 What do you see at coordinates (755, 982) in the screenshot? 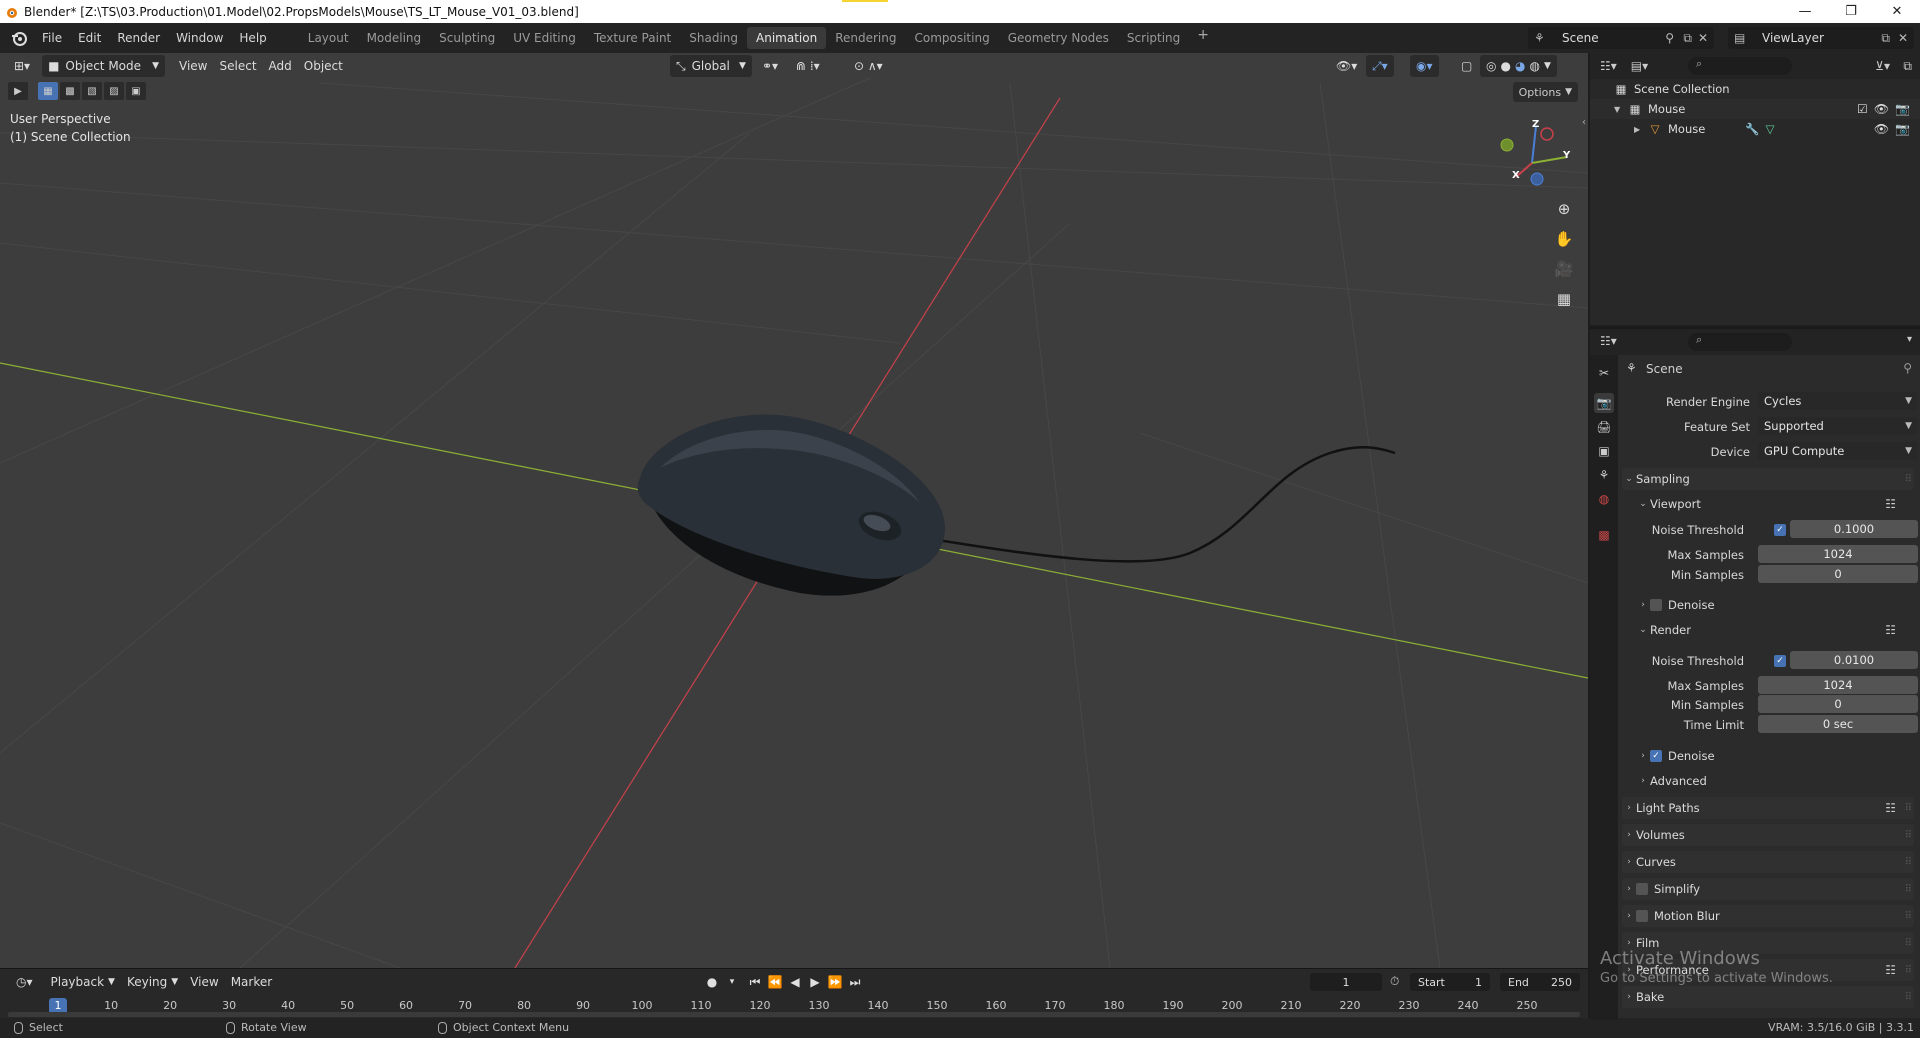
I see `jump-start-icon: ⏮` at bounding box center [755, 982].